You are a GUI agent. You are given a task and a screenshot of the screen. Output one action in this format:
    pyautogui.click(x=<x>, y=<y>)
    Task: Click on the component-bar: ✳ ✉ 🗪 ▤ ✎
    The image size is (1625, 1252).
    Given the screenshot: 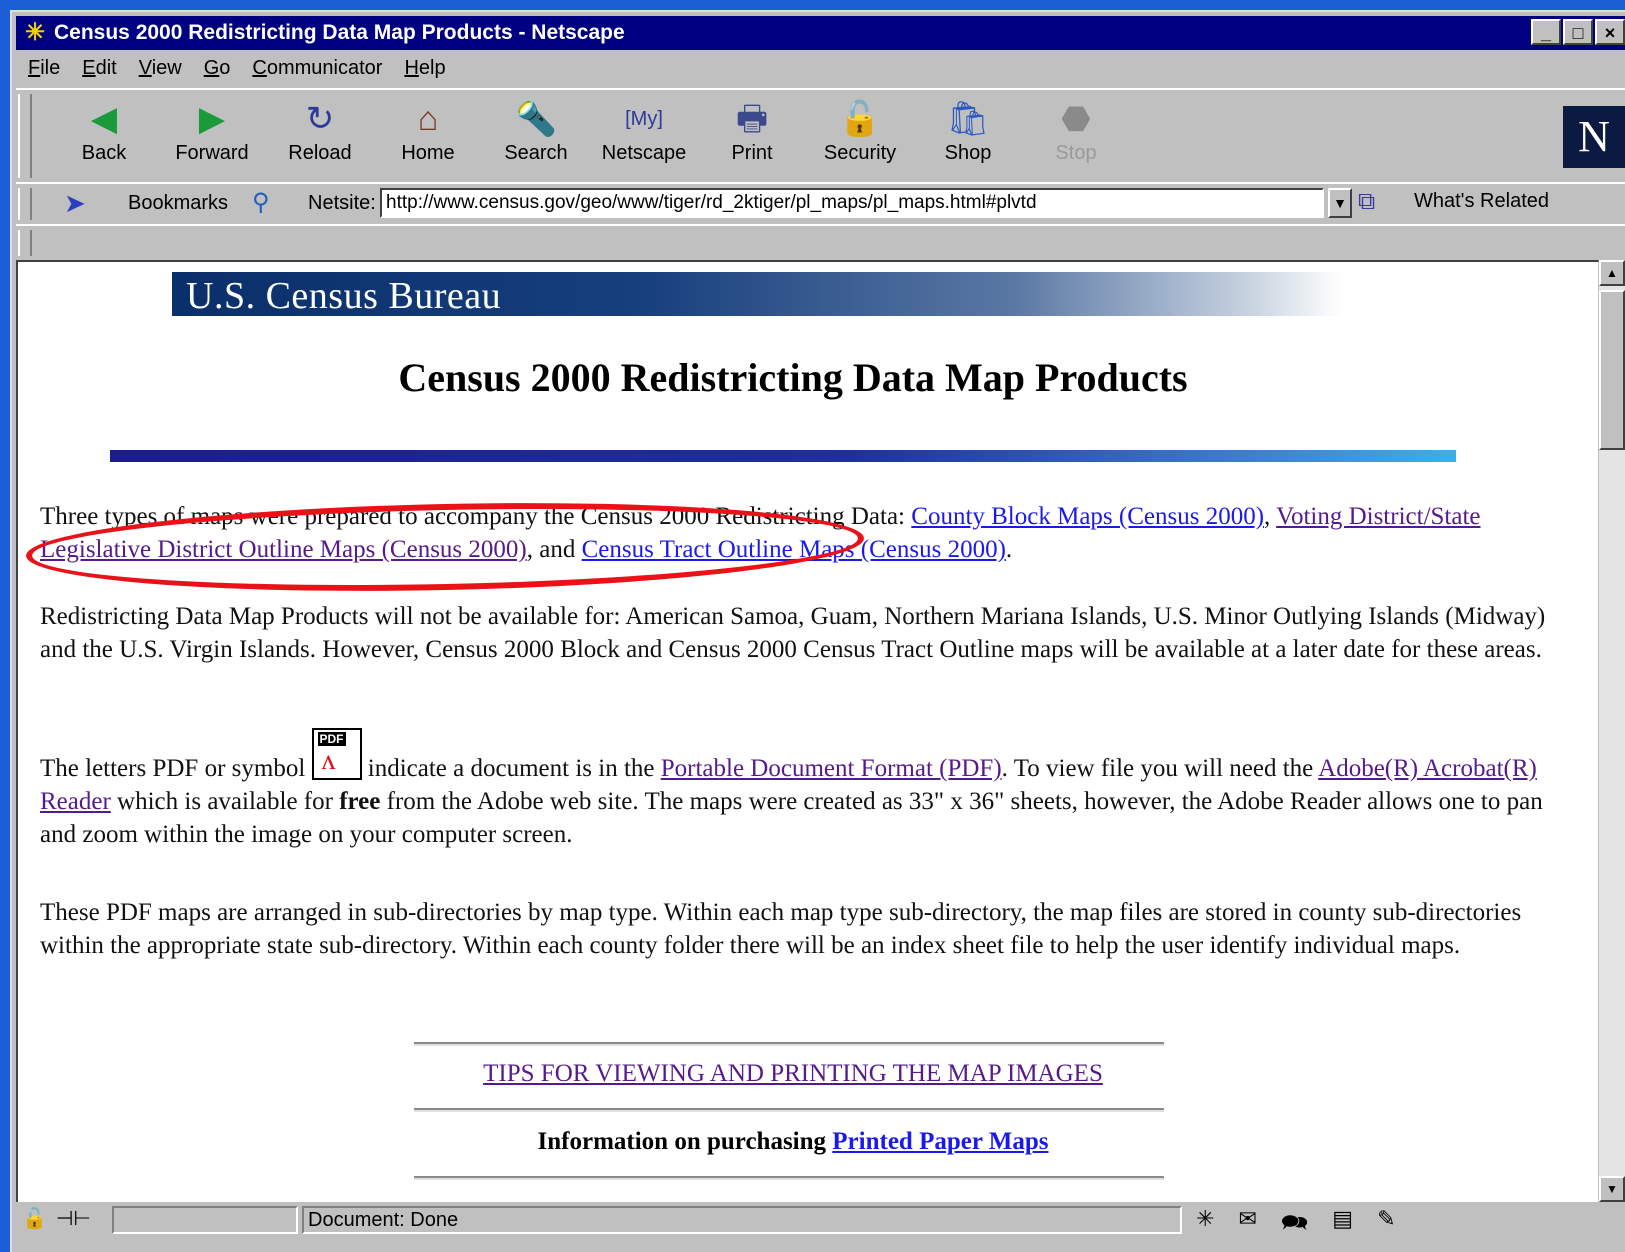 What is the action you would take?
    pyautogui.click(x=1296, y=1225)
    